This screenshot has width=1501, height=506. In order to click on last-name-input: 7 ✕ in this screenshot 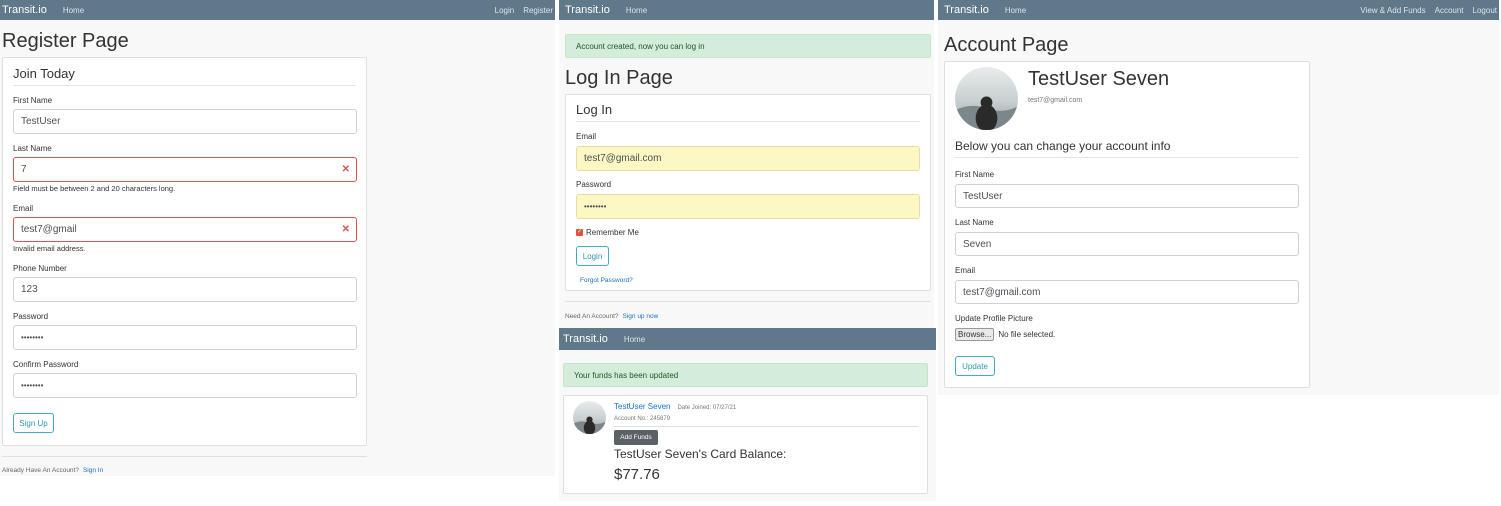, I will do `click(185, 169)`.